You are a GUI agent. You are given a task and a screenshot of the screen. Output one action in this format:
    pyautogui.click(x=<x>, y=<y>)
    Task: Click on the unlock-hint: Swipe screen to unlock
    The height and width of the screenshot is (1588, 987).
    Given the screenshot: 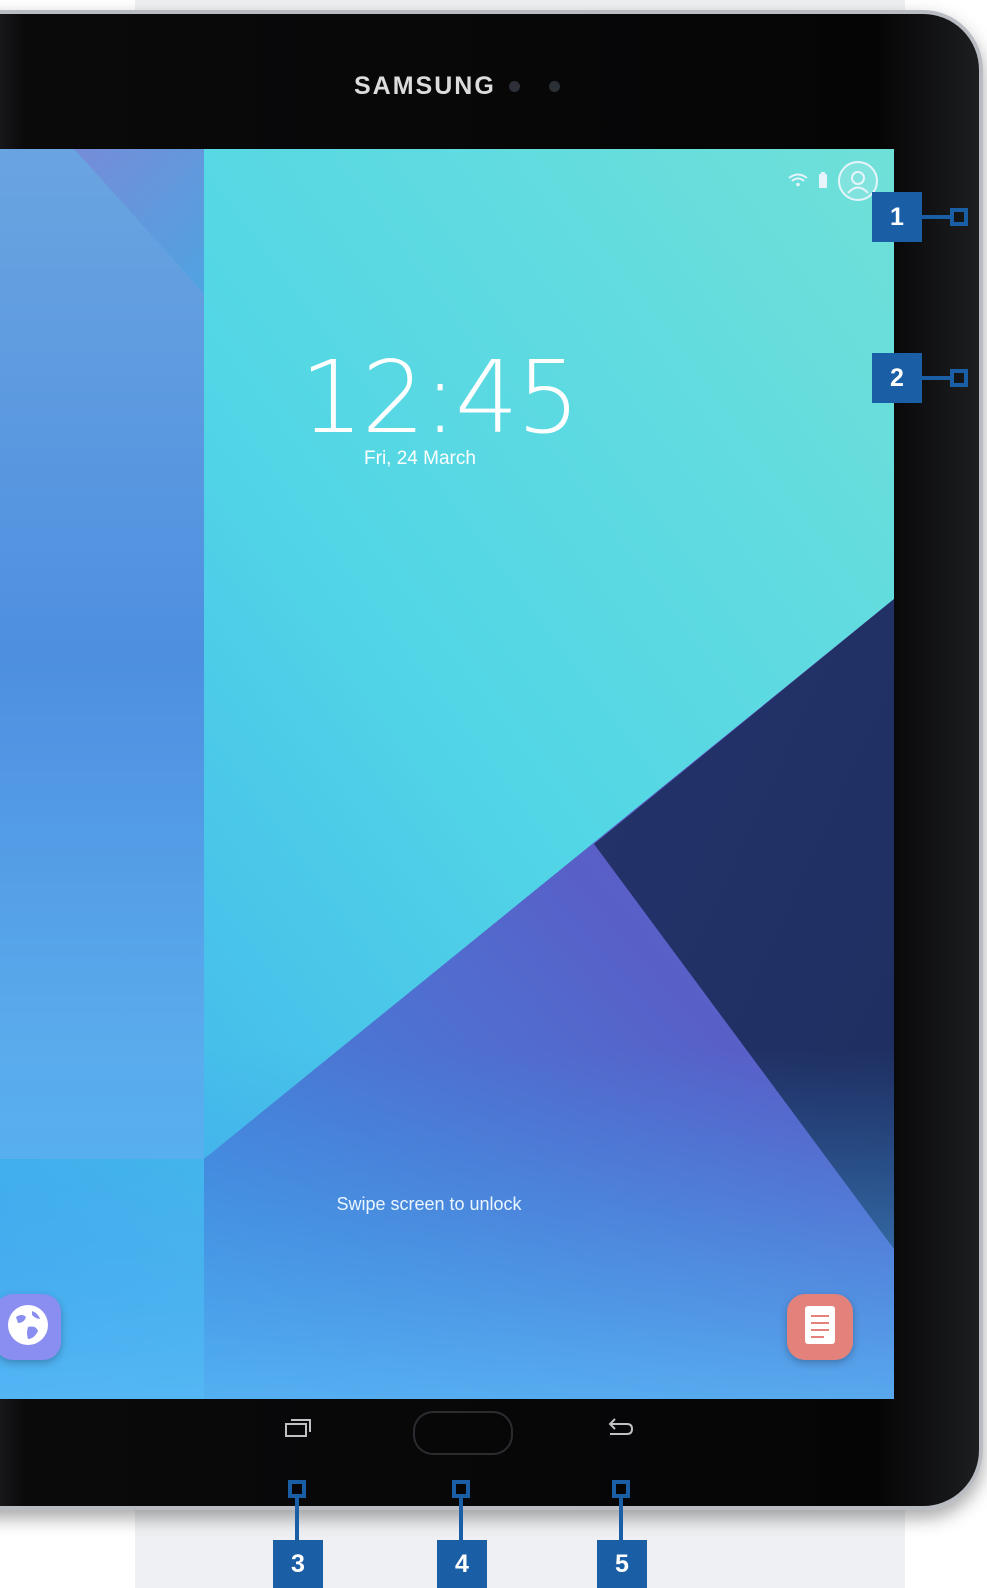 What is the action you would take?
    pyautogui.click(x=429, y=1204)
    